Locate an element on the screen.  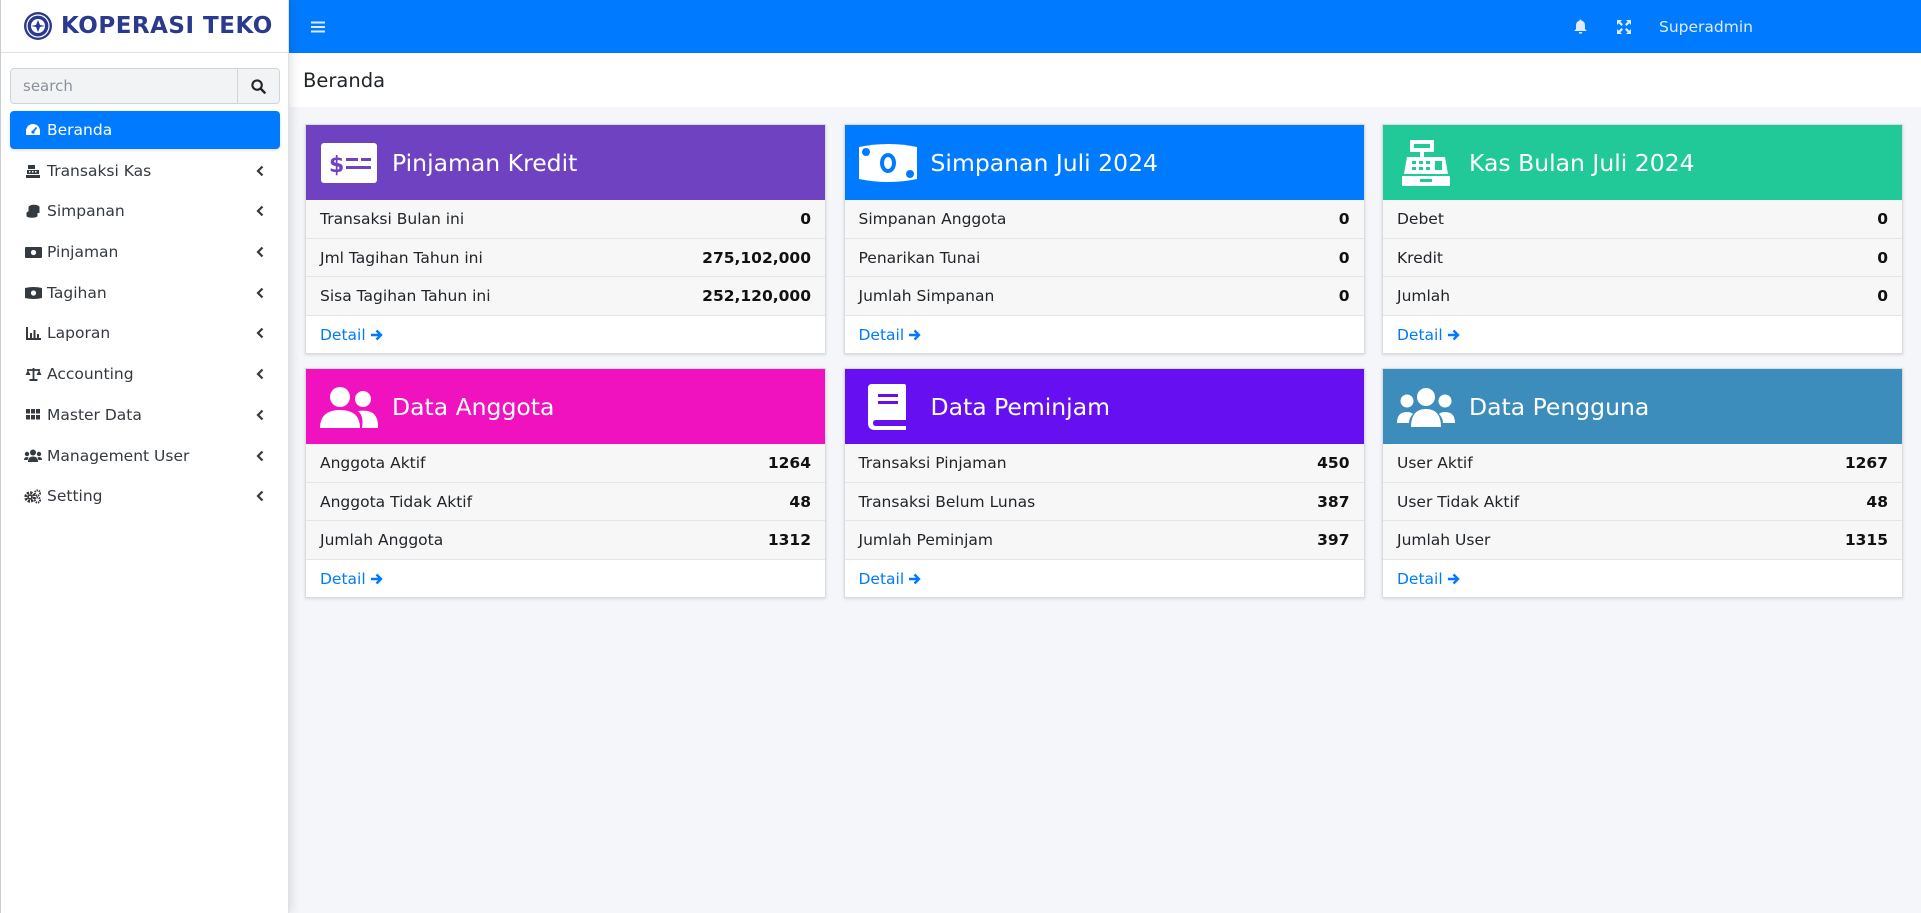
money-check-icon: $ is located at coordinates (349, 163).